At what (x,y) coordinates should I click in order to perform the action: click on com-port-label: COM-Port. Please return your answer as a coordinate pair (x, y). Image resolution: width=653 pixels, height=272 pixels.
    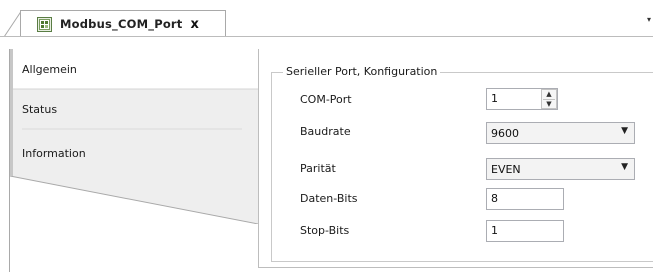
    Looking at the image, I should click on (326, 99).